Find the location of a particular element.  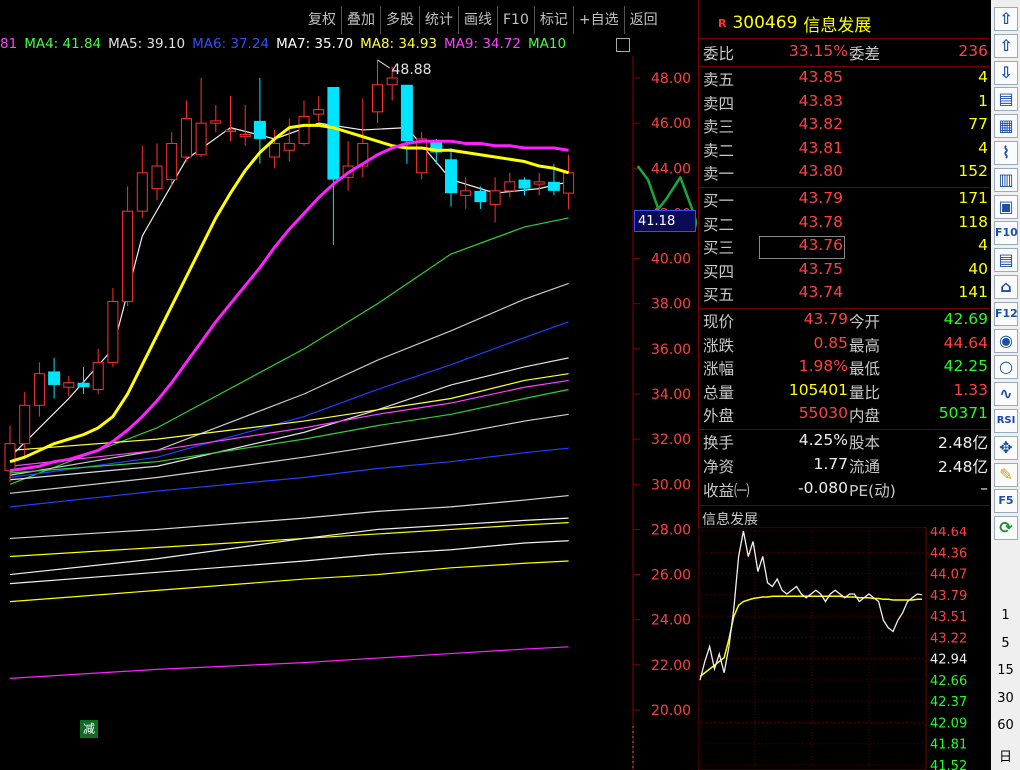

buy-row: 买二 43.78 118 is located at coordinates (845, 224).